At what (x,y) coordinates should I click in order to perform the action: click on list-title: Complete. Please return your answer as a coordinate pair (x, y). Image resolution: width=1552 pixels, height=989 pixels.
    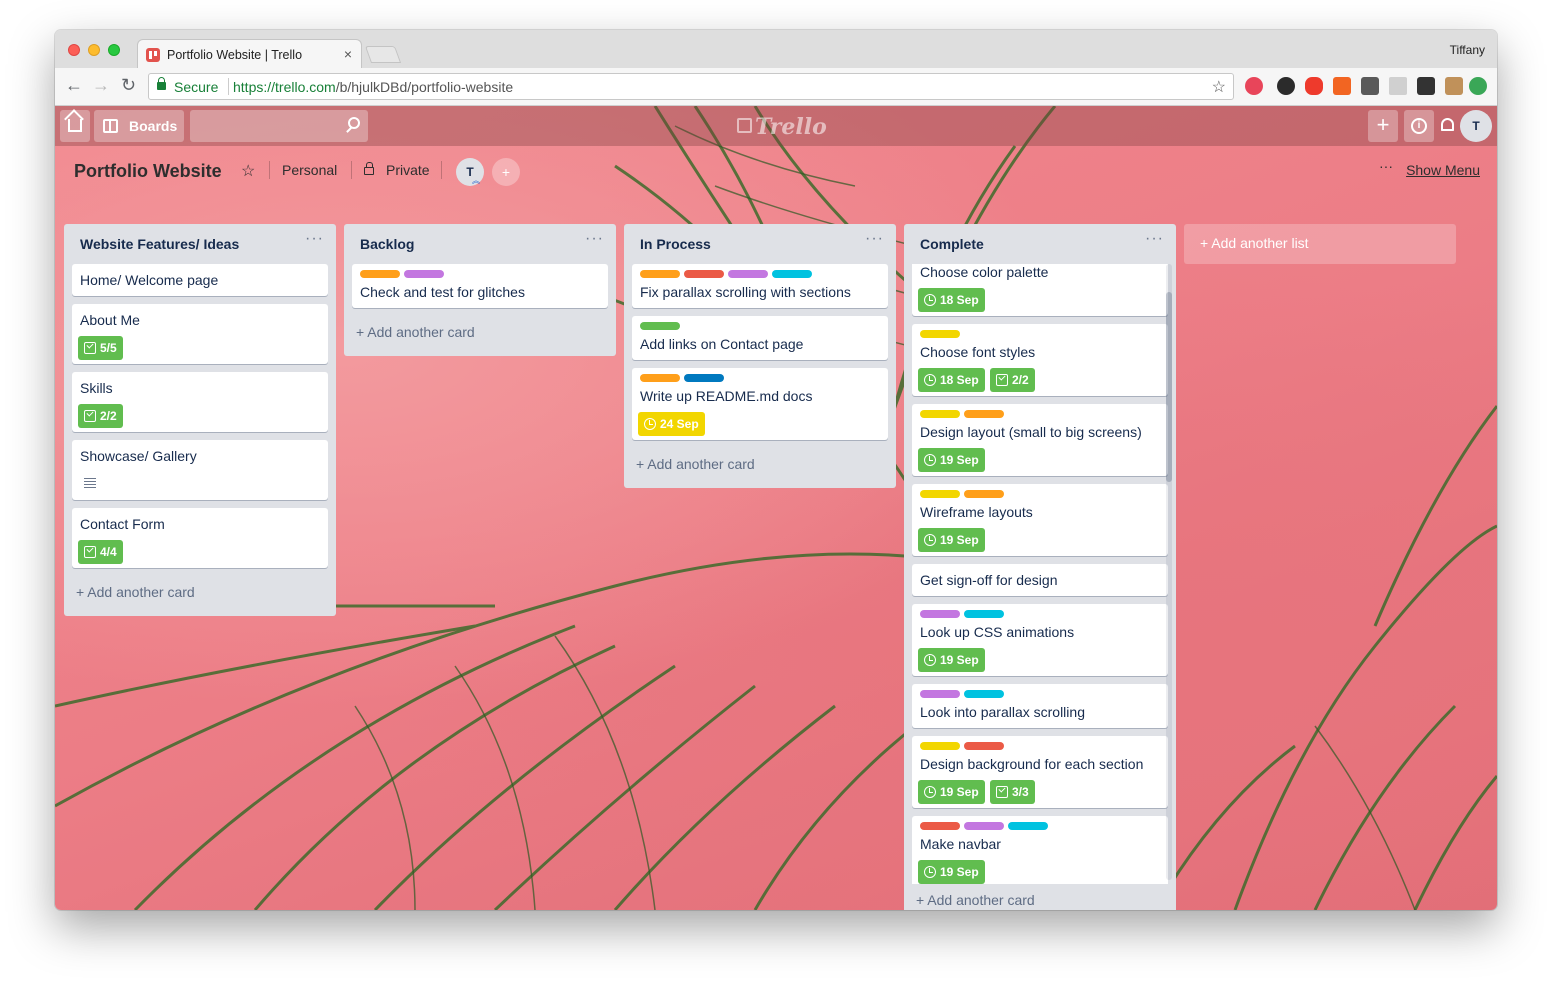
    Looking at the image, I should click on (952, 244).